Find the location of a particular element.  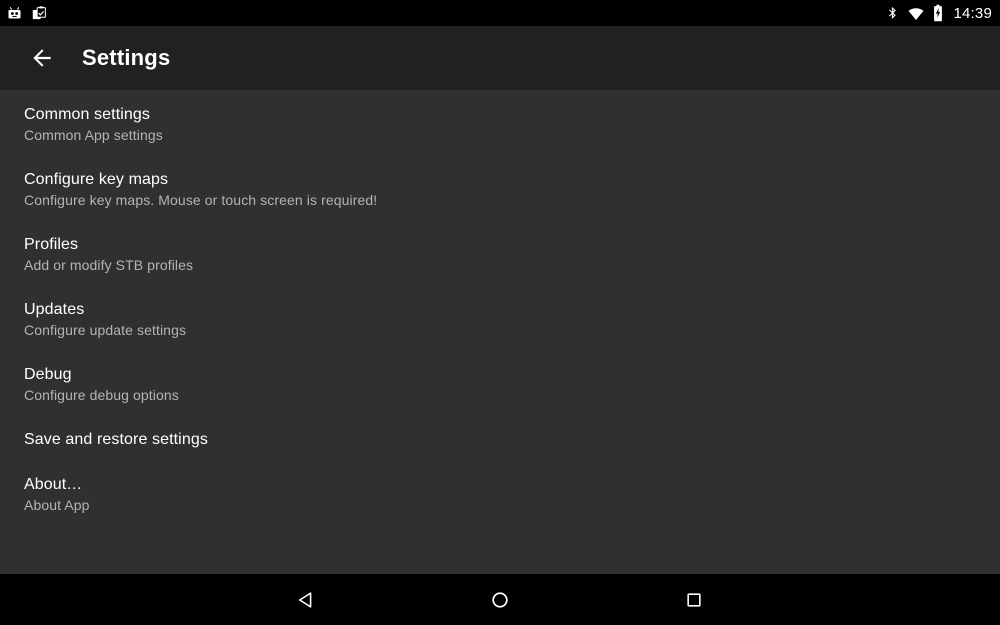

settings-item-profiles: Profiles Add or modify STB profiles is located at coordinates (500, 255).